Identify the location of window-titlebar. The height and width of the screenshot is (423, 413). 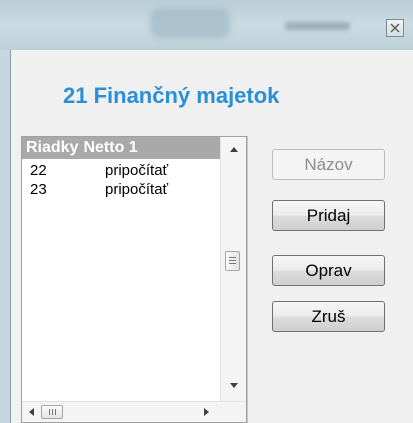
(206, 25).